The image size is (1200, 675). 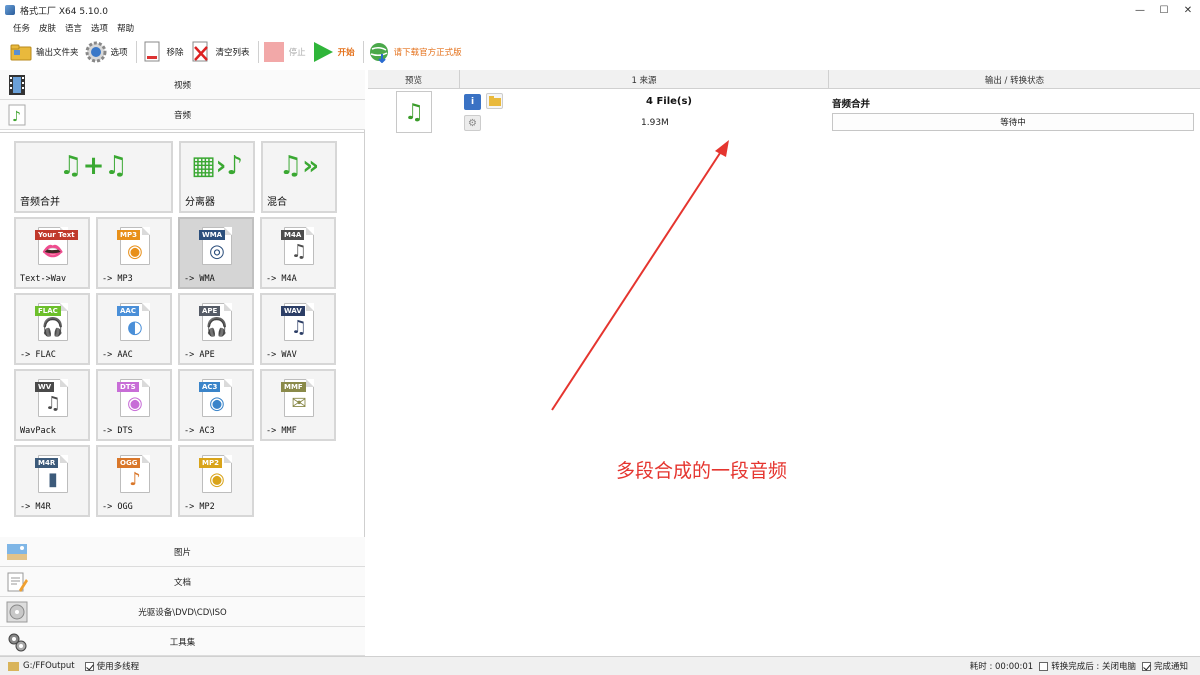 I want to click on category-document: 文档, so click(x=182, y=582).